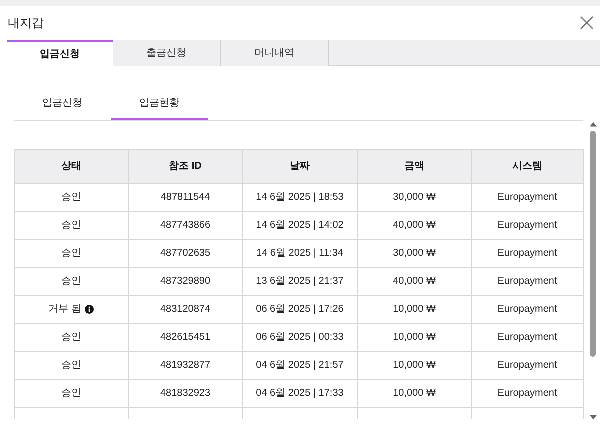  What do you see at coordinates (159, 104) in the screenshot?
I see `sub-tab: 입금현황` at bounding box center [159, 104].